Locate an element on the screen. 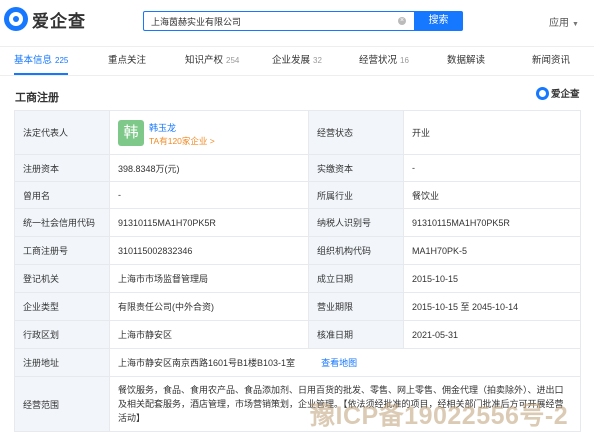 The width and height of the screenshot is (594, 437). table-row: 行政区划 上海市静安区 核准日期 2021-05-31 is located at coordinates (297, 334).